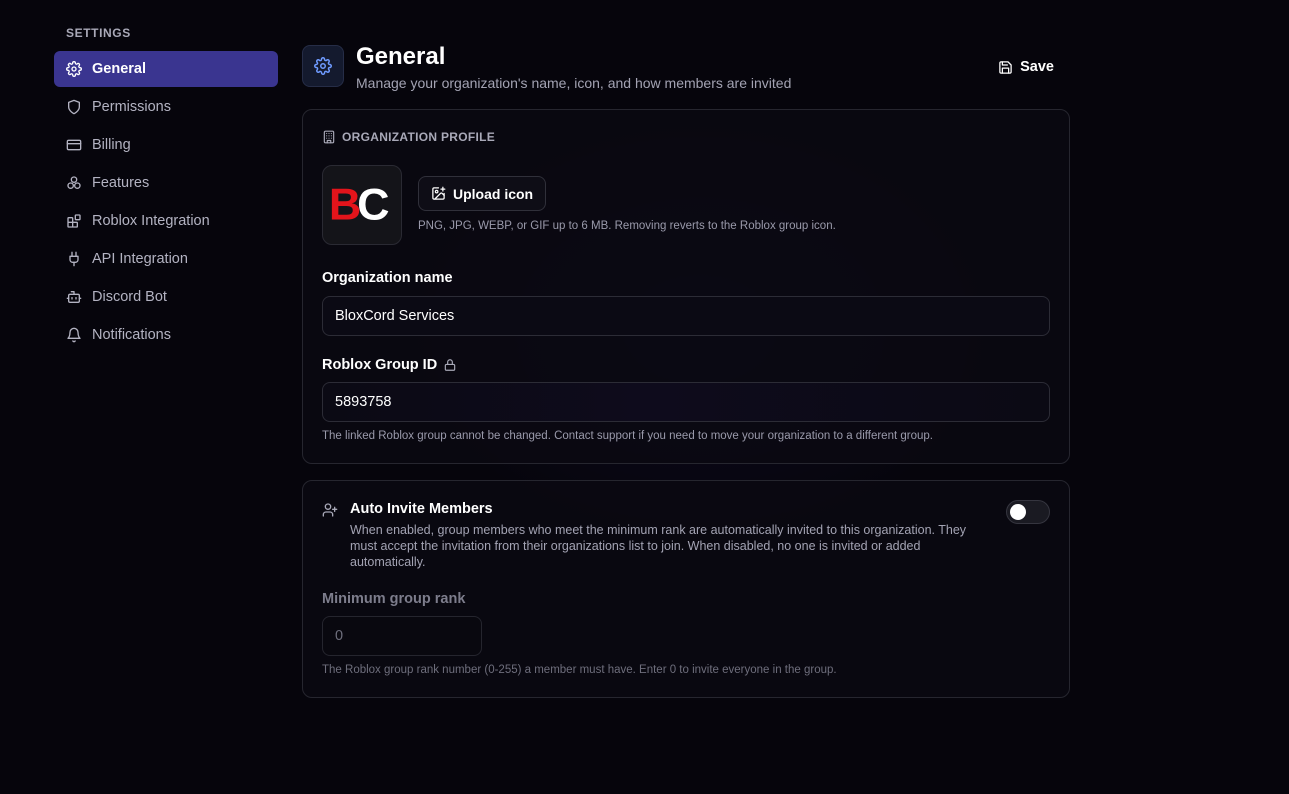  I want to click on save-label: Save, so click(1037, 67).